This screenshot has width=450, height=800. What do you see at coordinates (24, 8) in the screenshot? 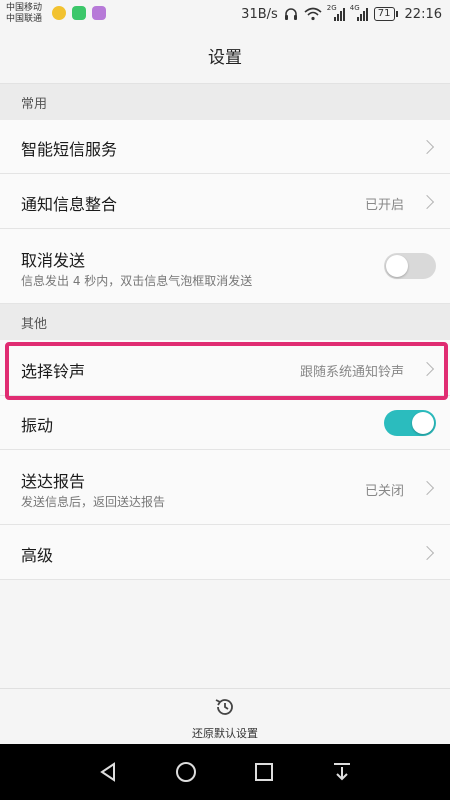
I see `carrier-1: 中国移动` at bounding box center [24, 8].